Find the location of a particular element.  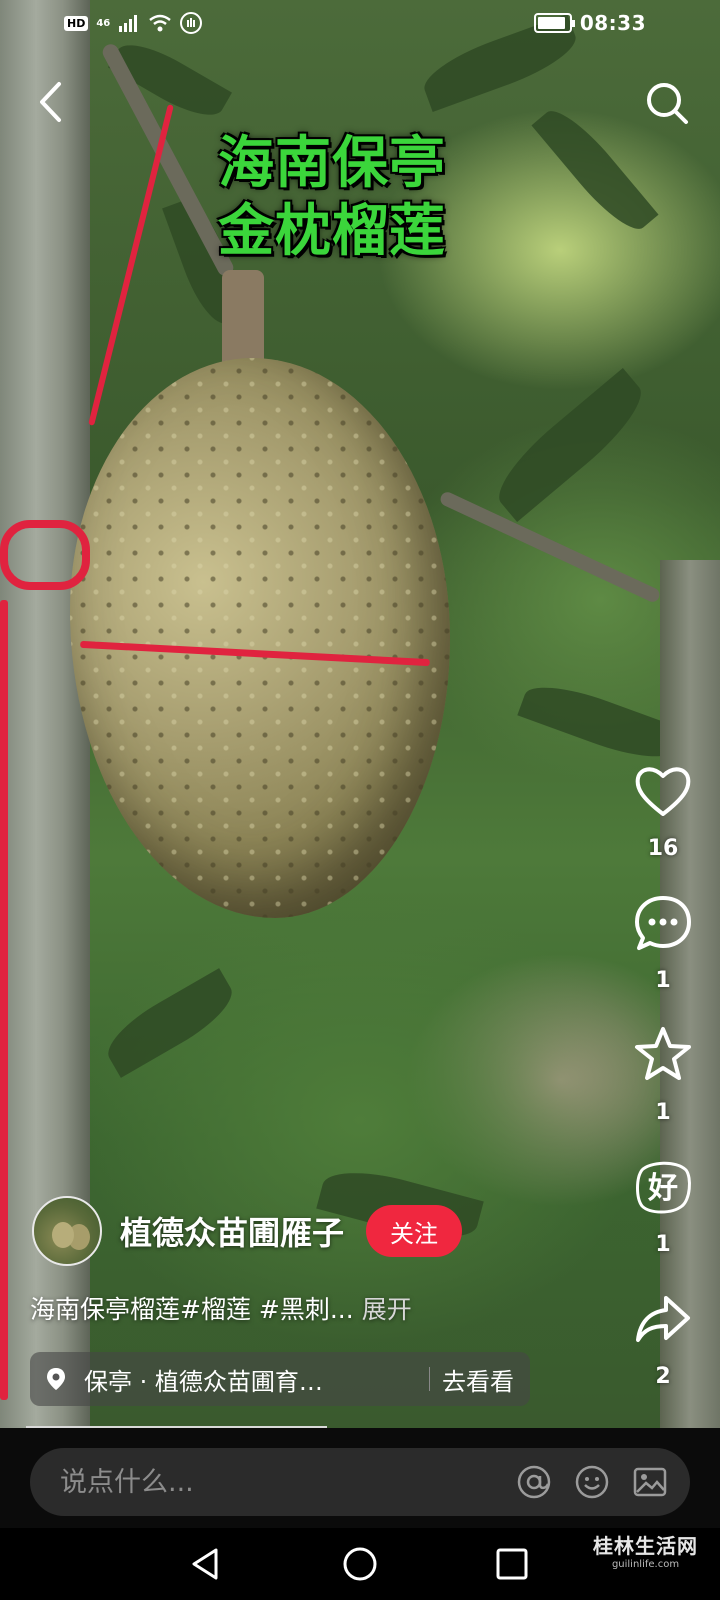

divider is located at coordinates (429, 1379).